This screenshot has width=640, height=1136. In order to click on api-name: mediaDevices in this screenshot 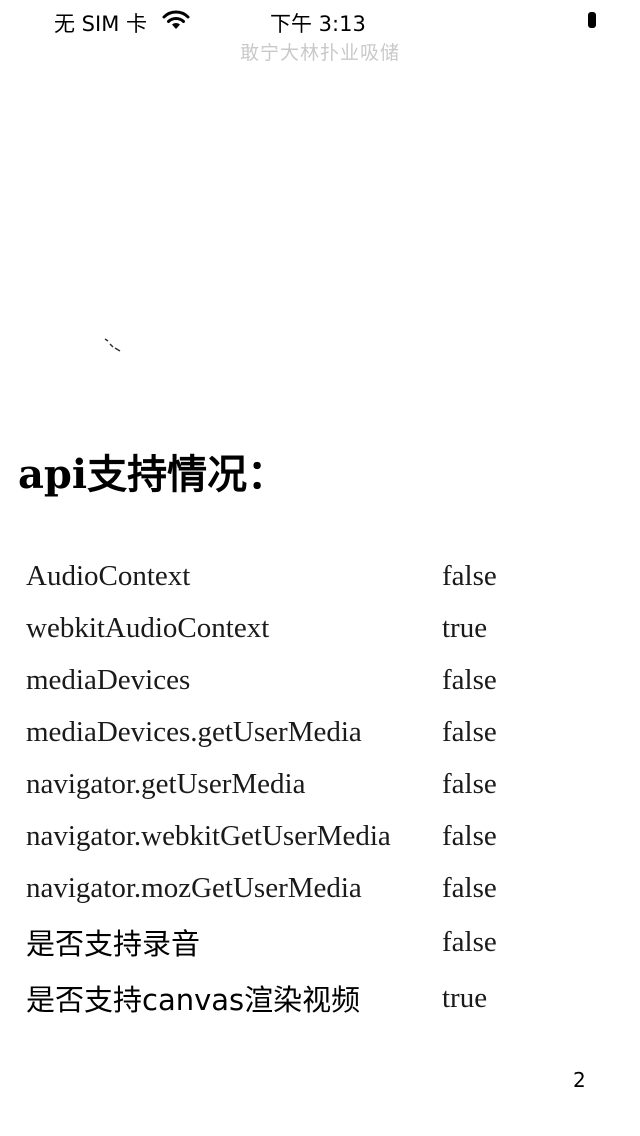, I will do `click(108, 679)`.